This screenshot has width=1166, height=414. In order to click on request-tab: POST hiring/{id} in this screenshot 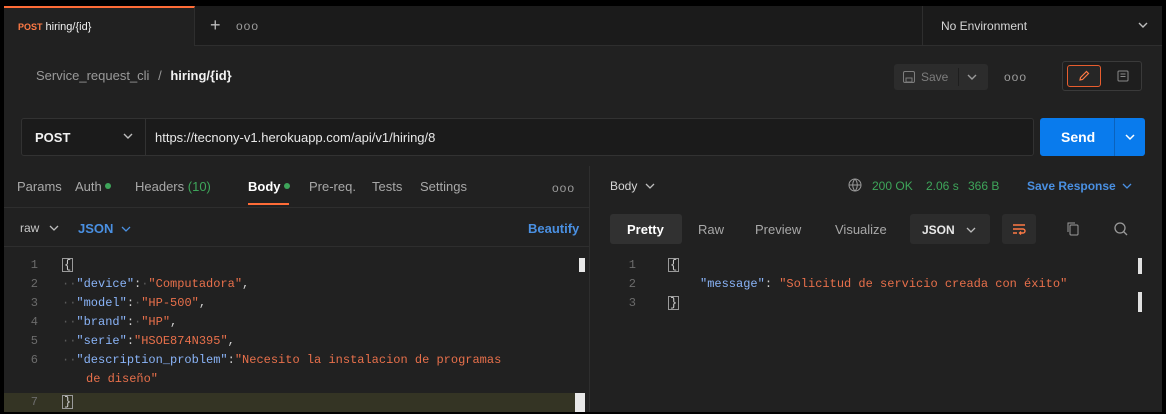, I will do `click(99, 26)`.